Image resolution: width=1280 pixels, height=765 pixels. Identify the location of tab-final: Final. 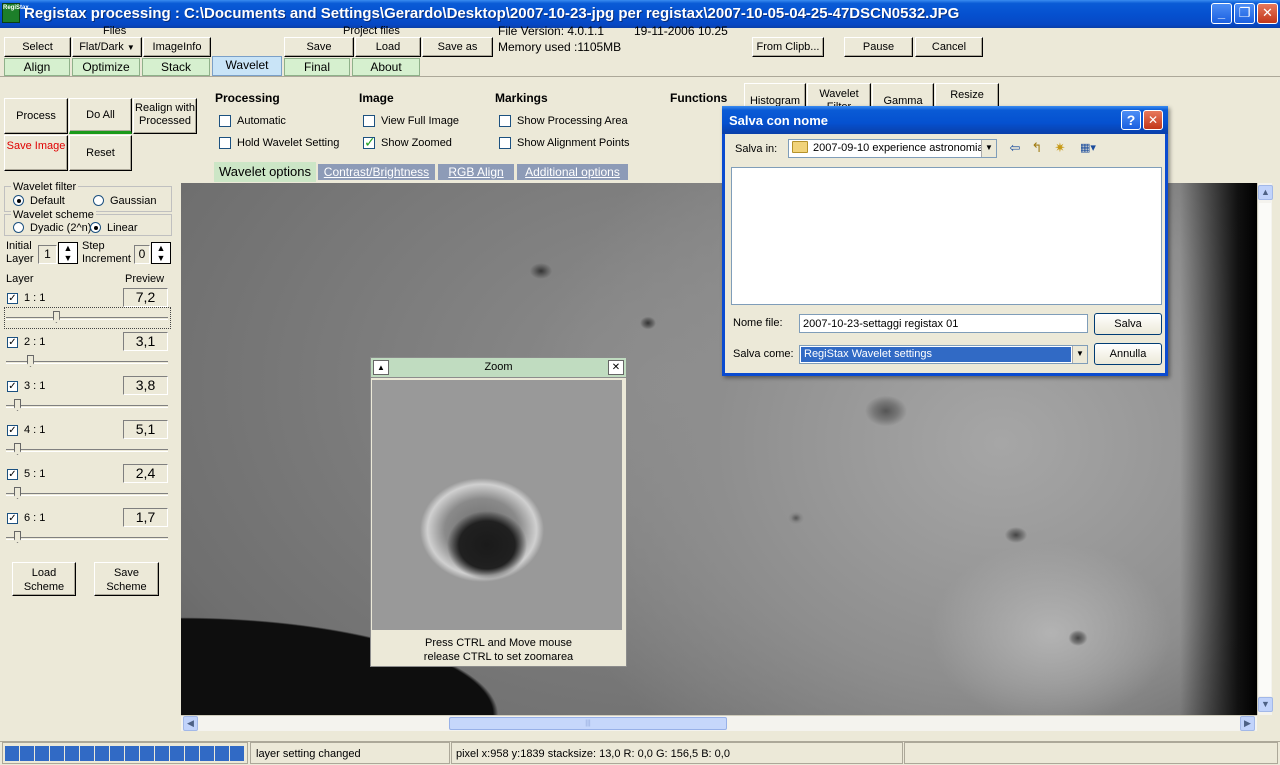
(317, 67).